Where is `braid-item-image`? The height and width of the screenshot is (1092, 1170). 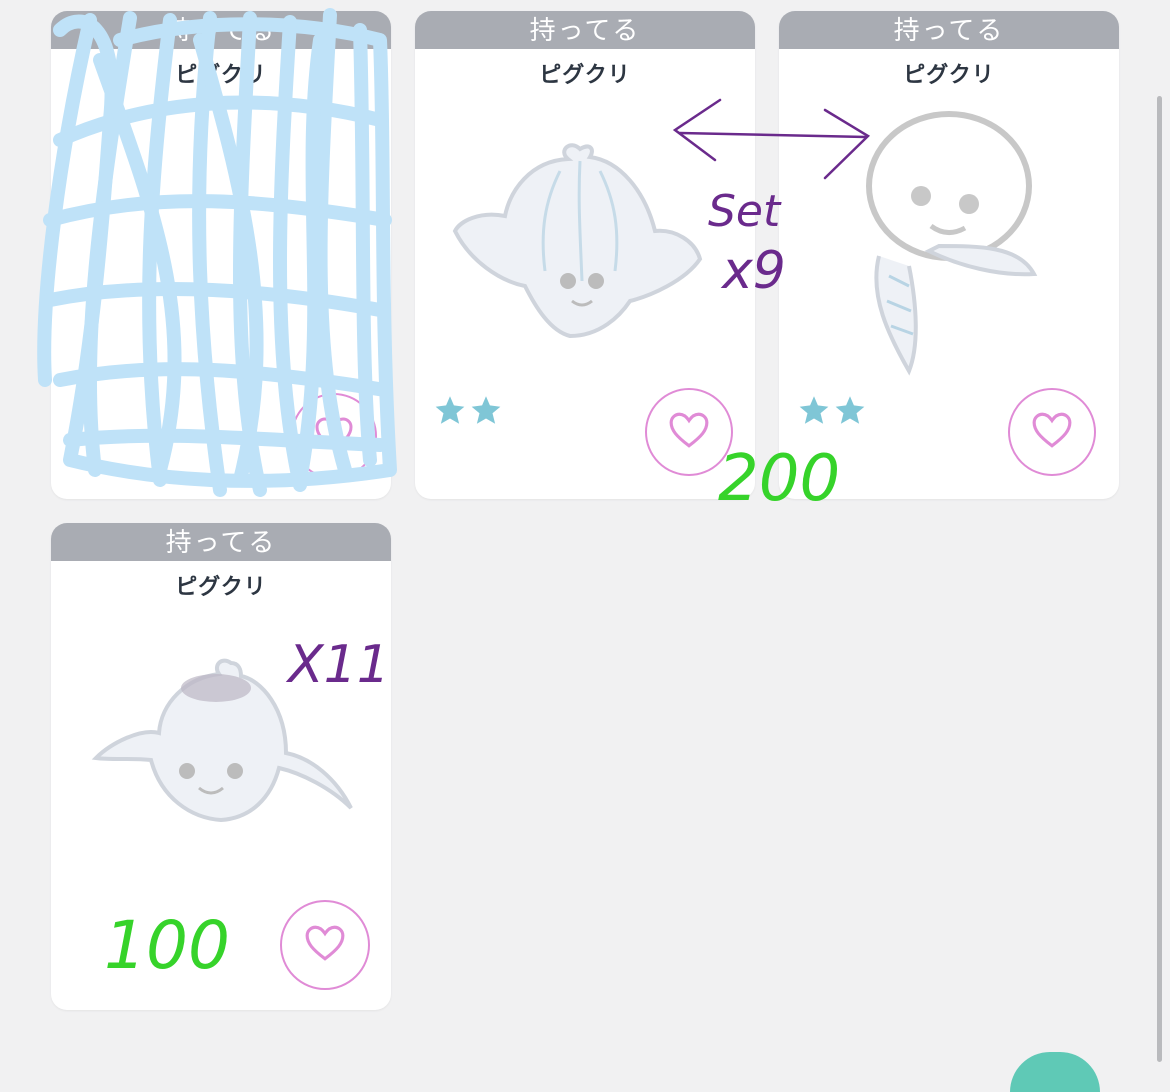
braid-item-image is located at coordinates (952, 243).